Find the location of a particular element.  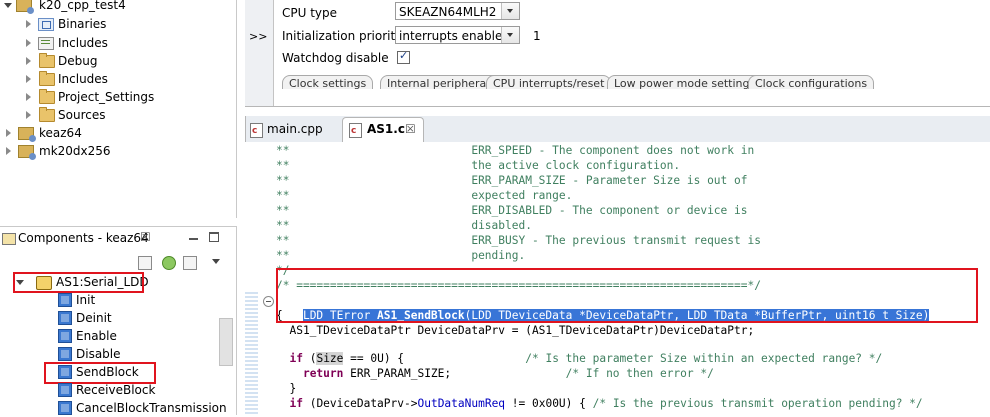

occurrence-highlight: Size is located at coordinates (330, 358).